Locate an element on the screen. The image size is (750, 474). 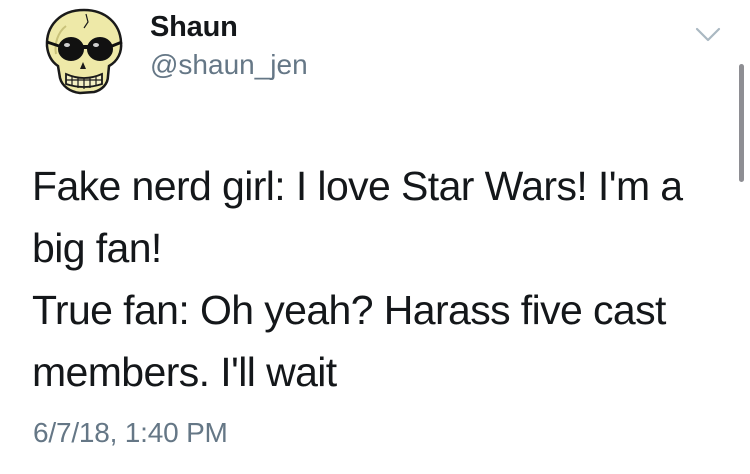
tweet-timestamp: 6/7/18, 1:40 PM is located at coordinates (130, 433).